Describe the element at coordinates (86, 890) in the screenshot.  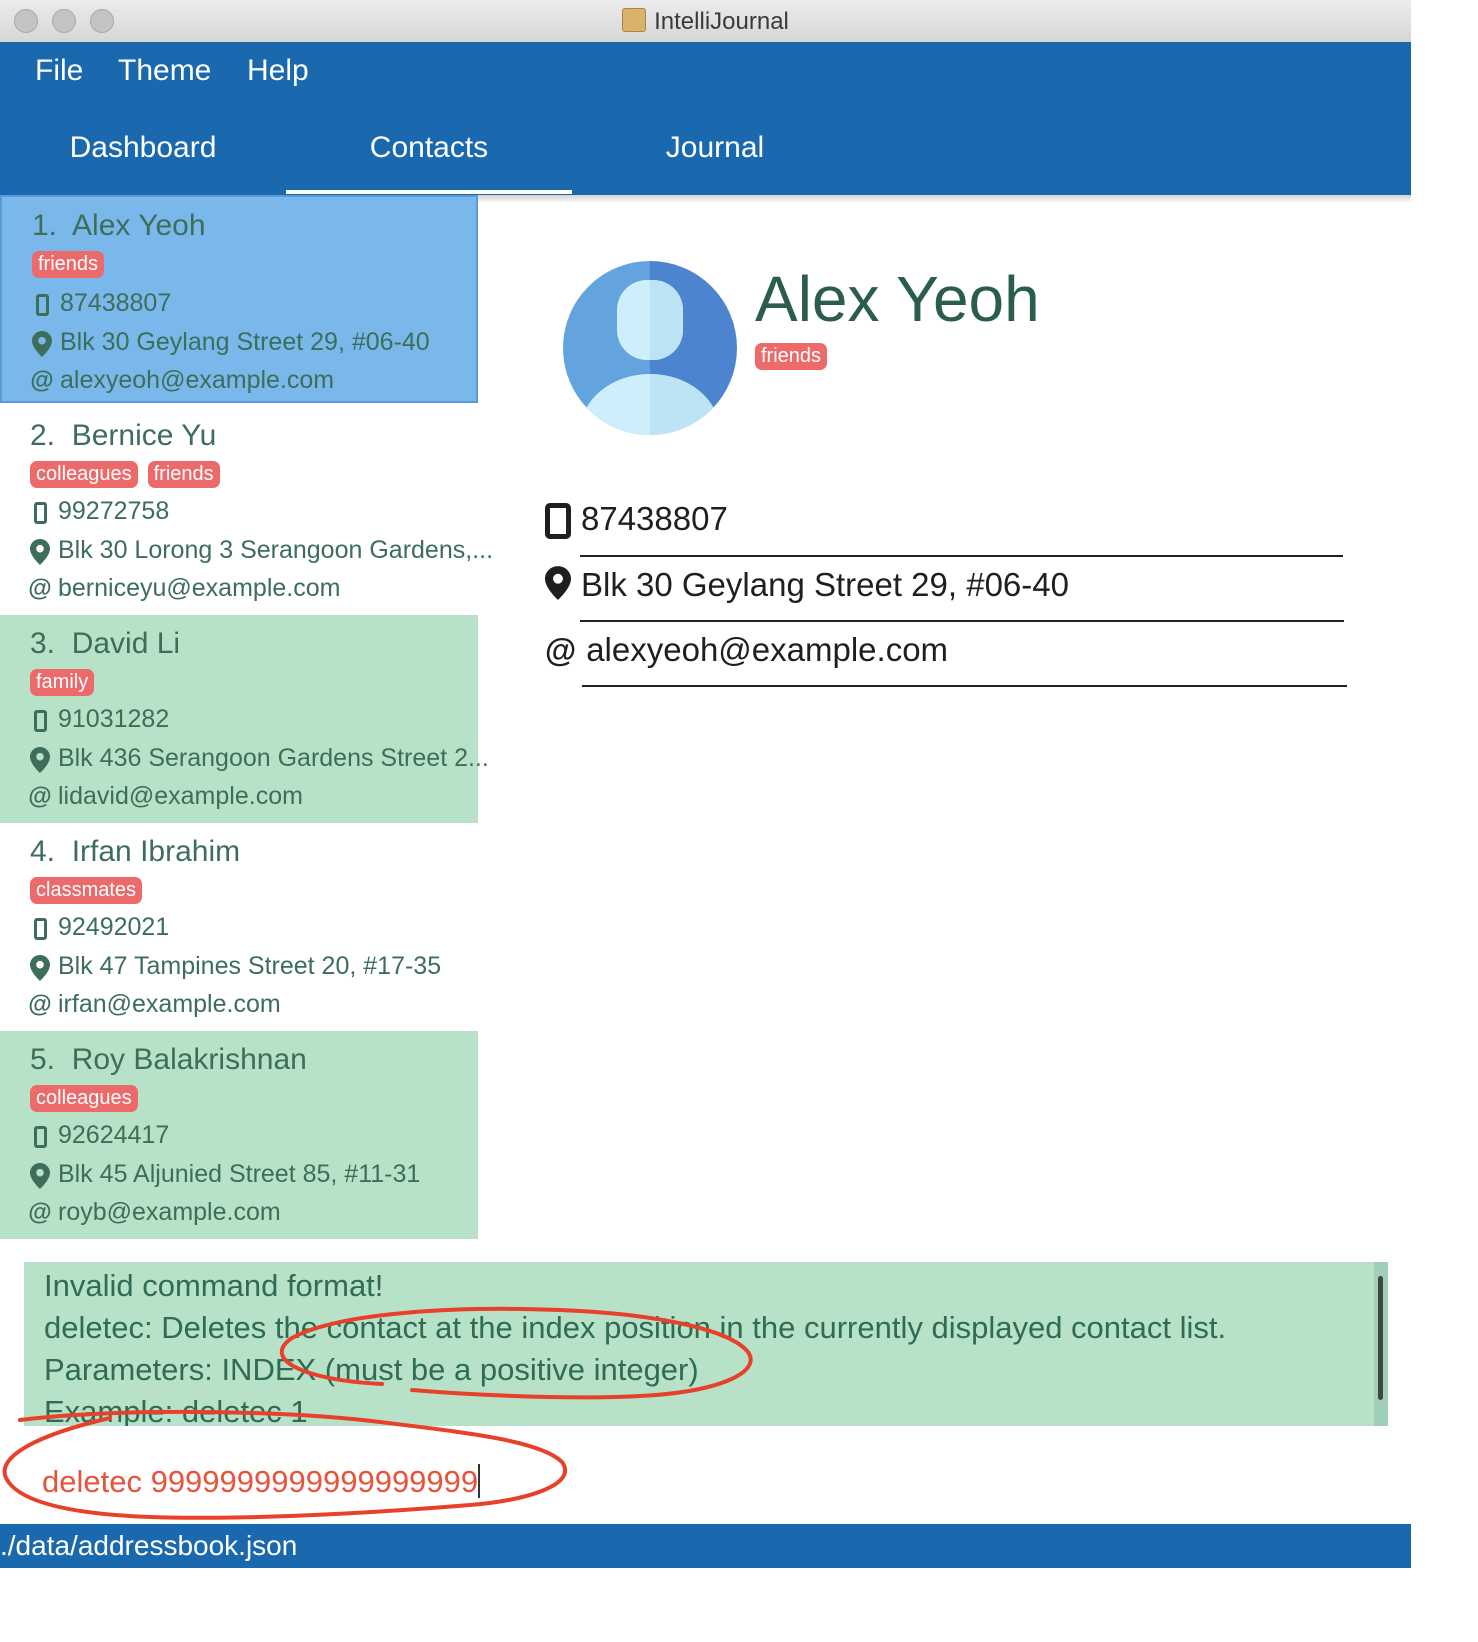
I see `tag-badge: classmates` at that location.